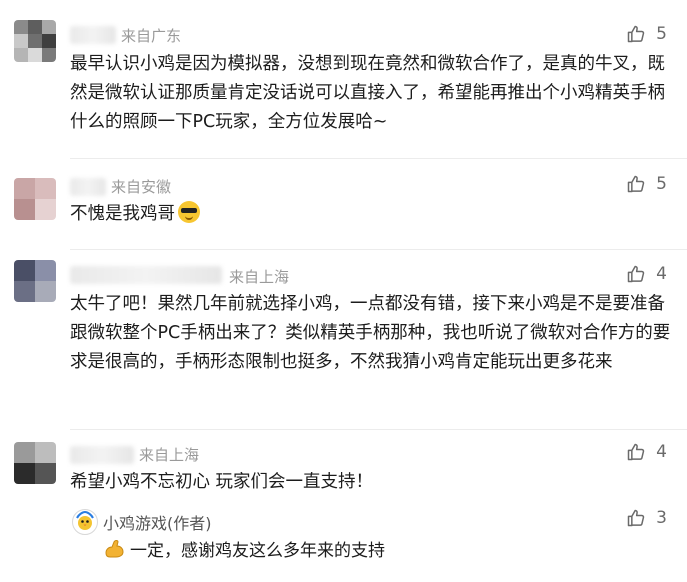 The height and width of the screenshot is (582, 687). I want to click on author-reply: 小鸡游戏(作者) 3 一定，感谢鸡友这么多年来的支持, so click(343, 542).